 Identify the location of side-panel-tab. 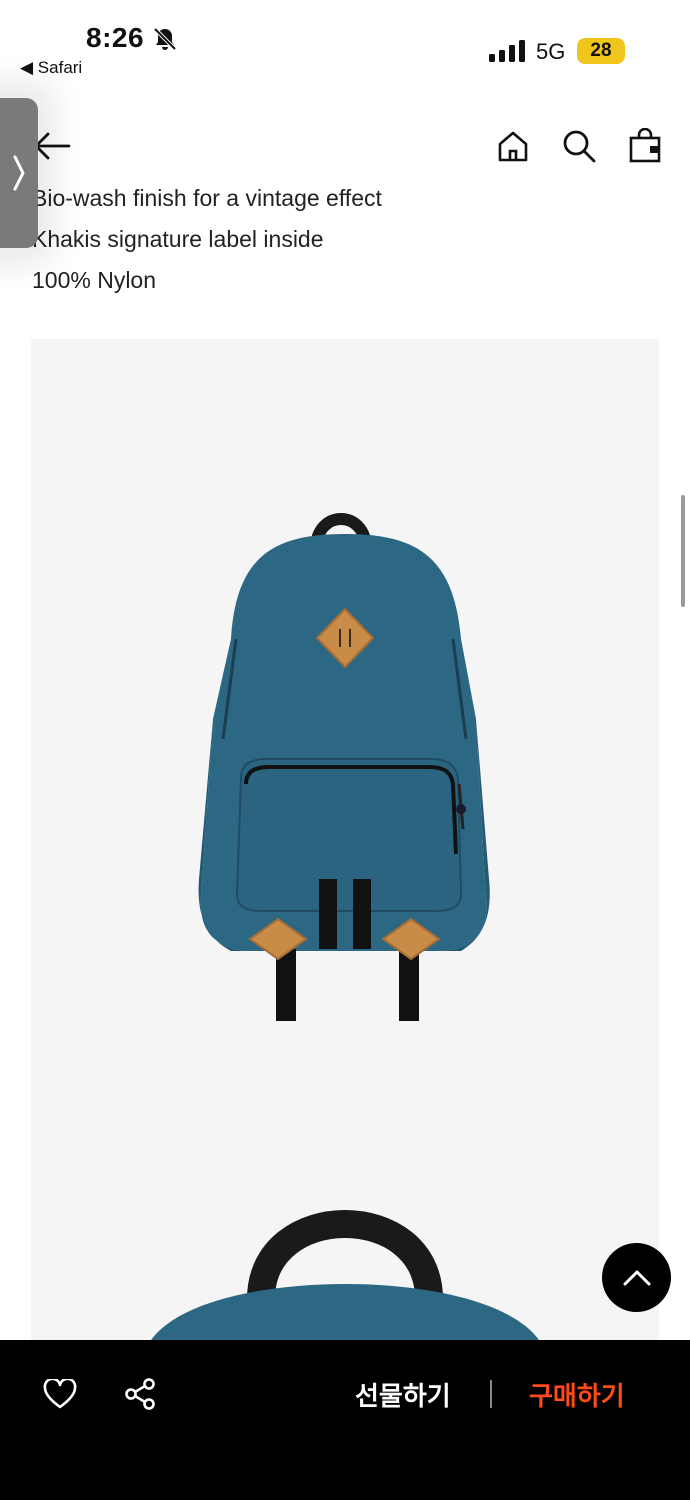
(19, 173).